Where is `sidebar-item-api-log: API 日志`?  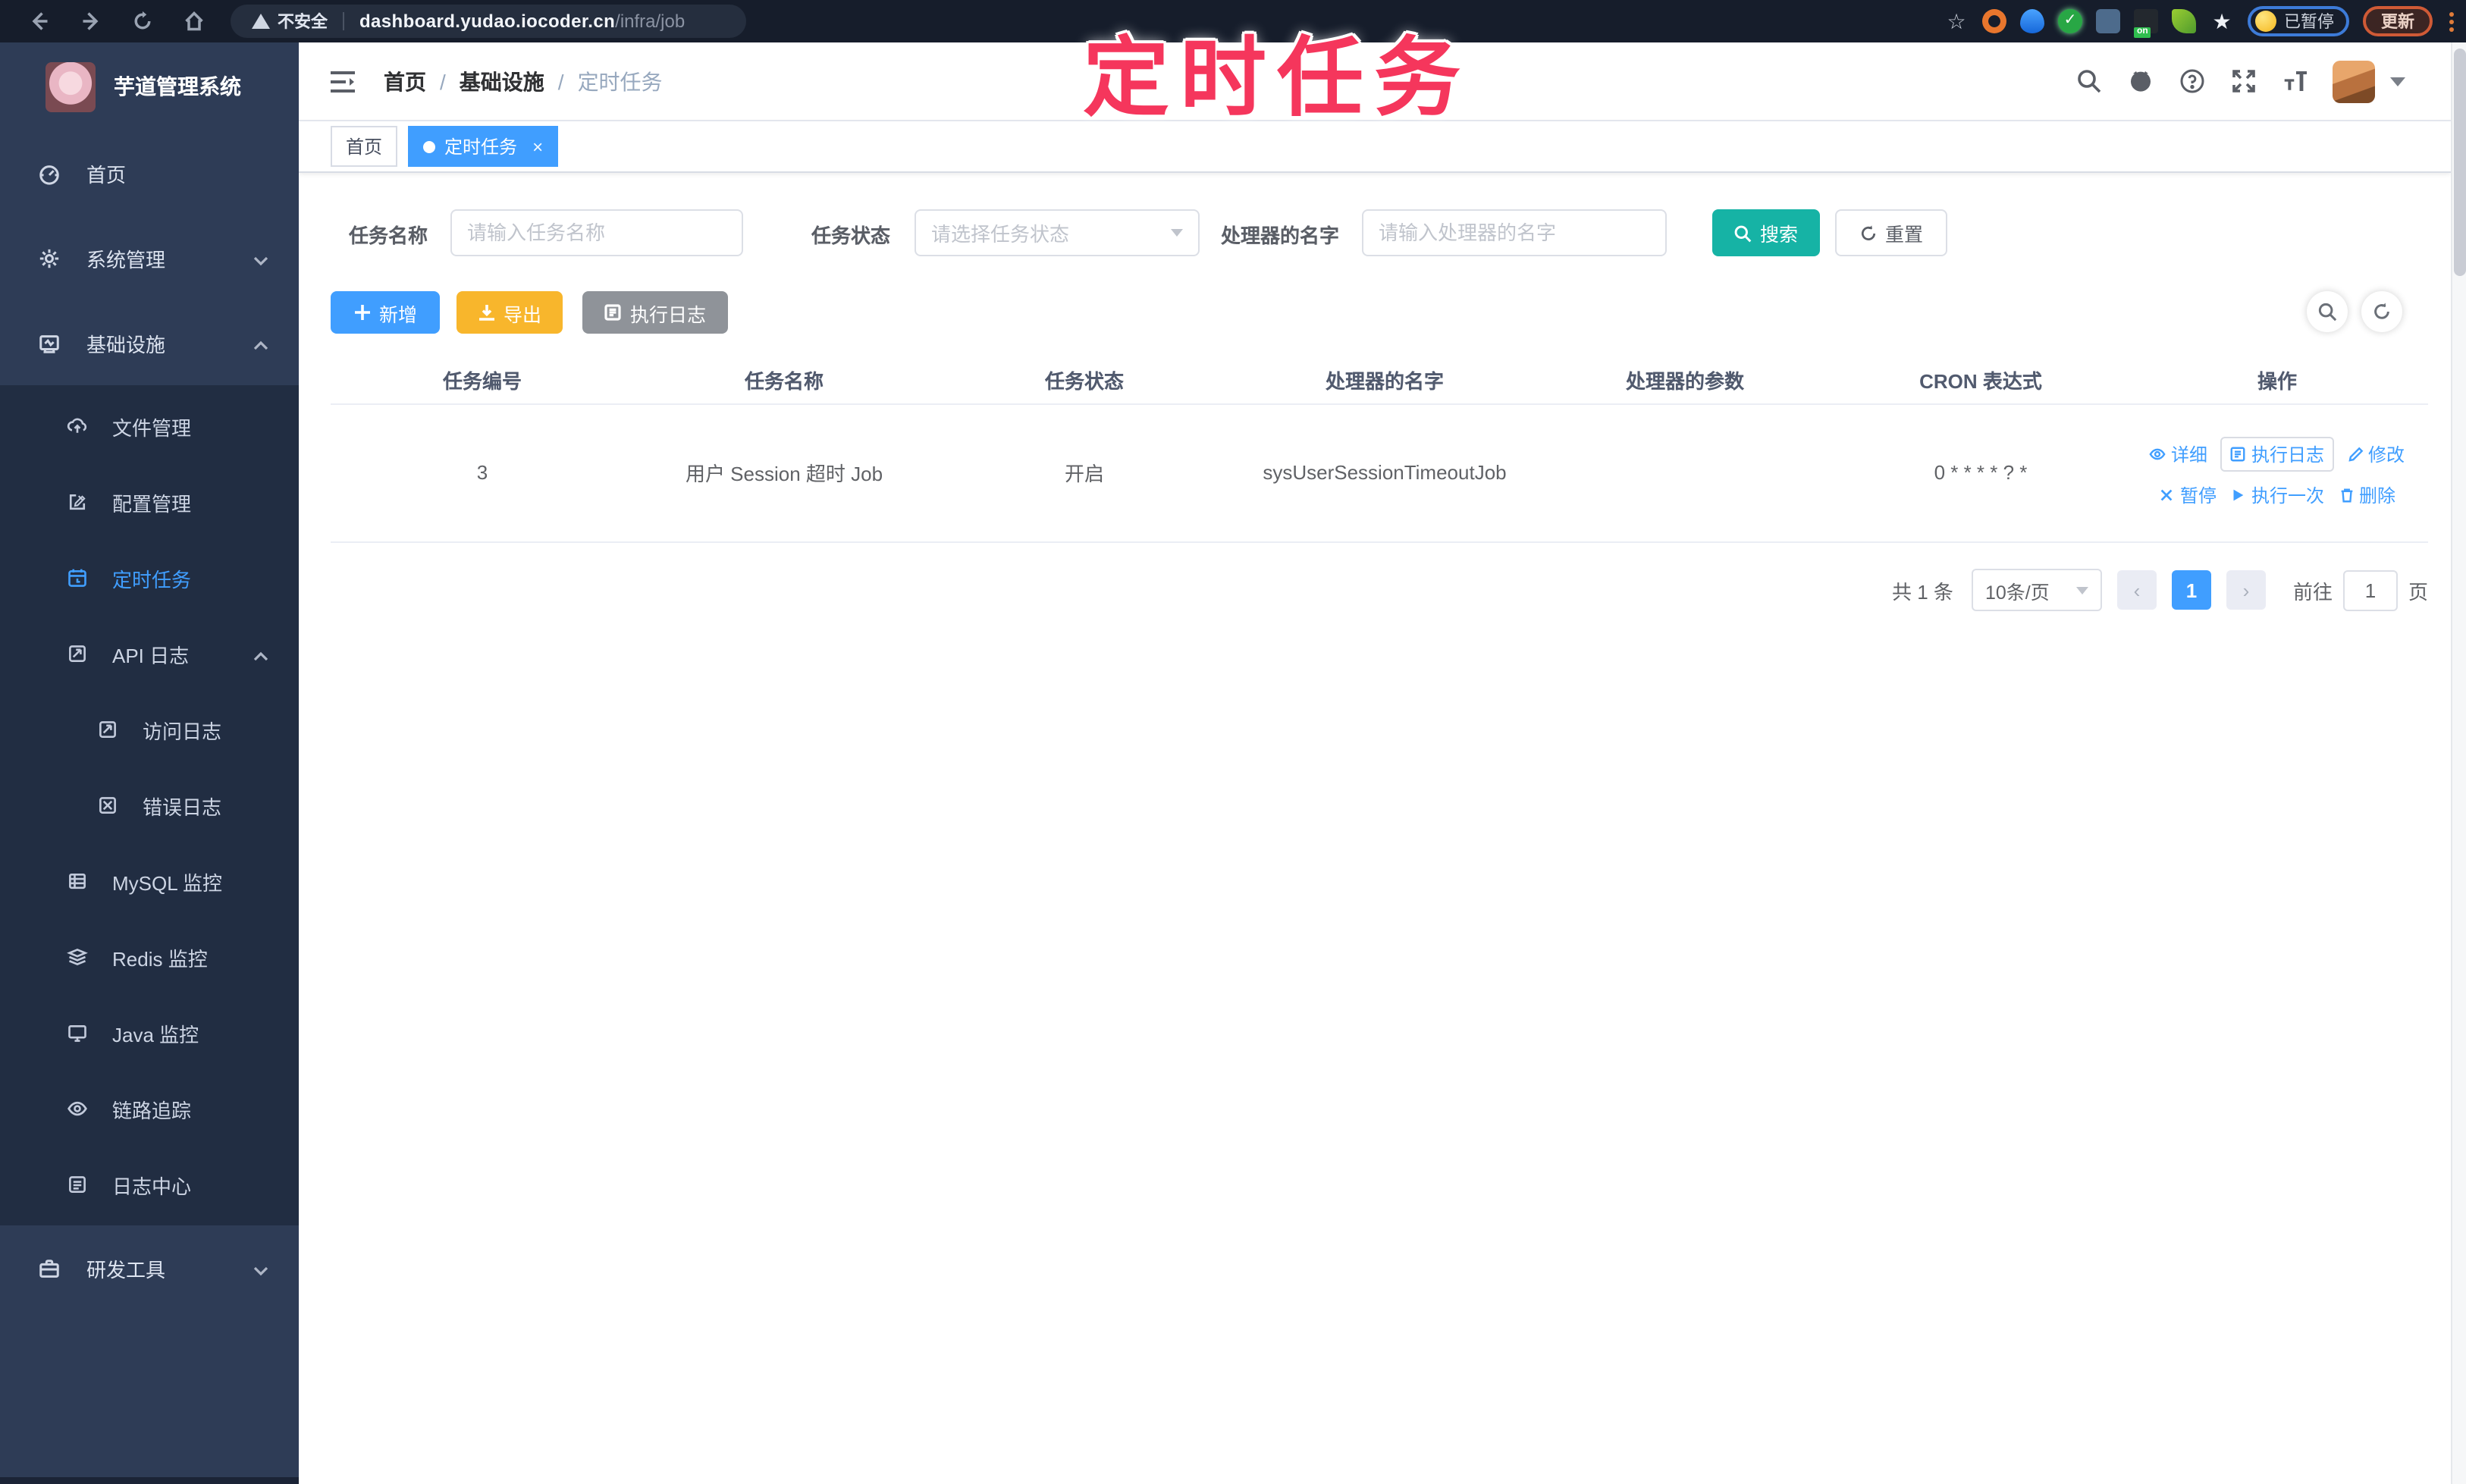
sidebar-item-api-log: API 日志 is located at coordinates (149, 654).